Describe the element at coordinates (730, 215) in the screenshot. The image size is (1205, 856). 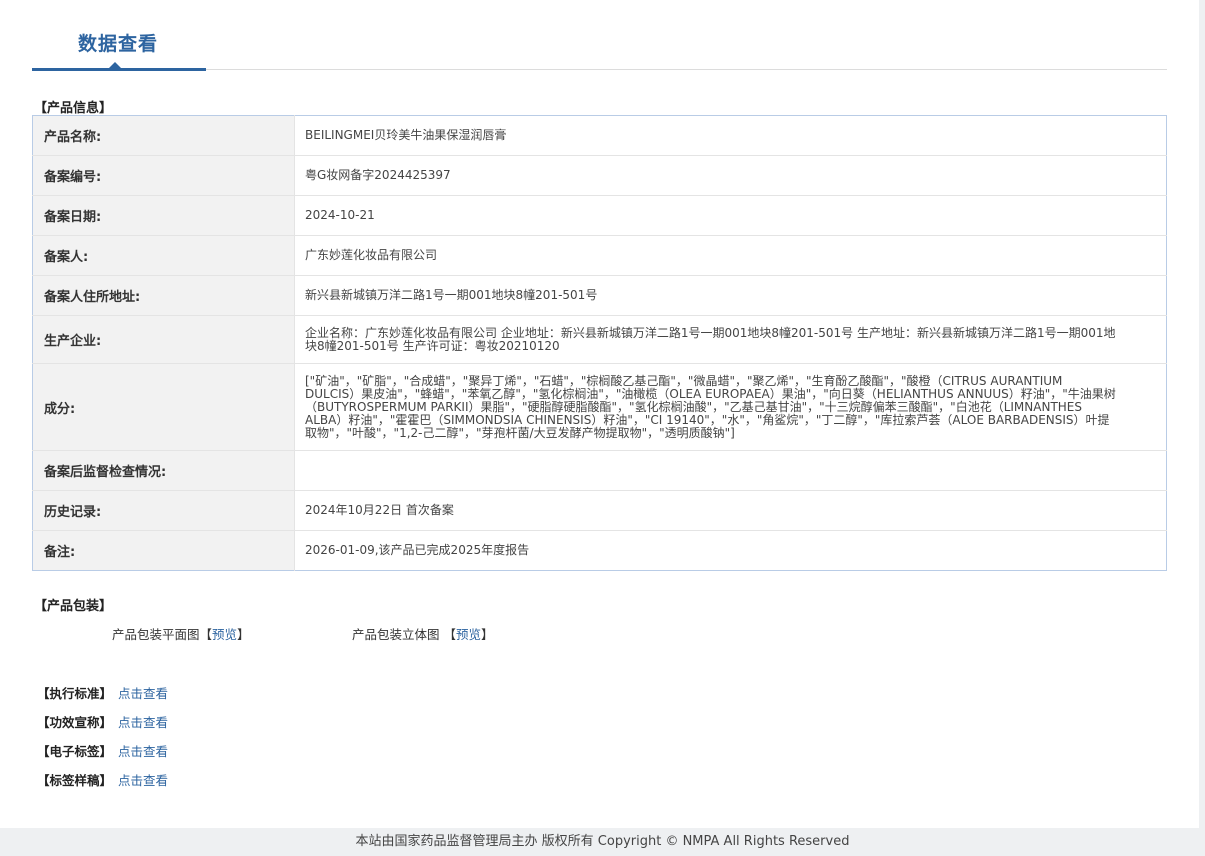
I see `row-value: 2024-10-21` at that location.